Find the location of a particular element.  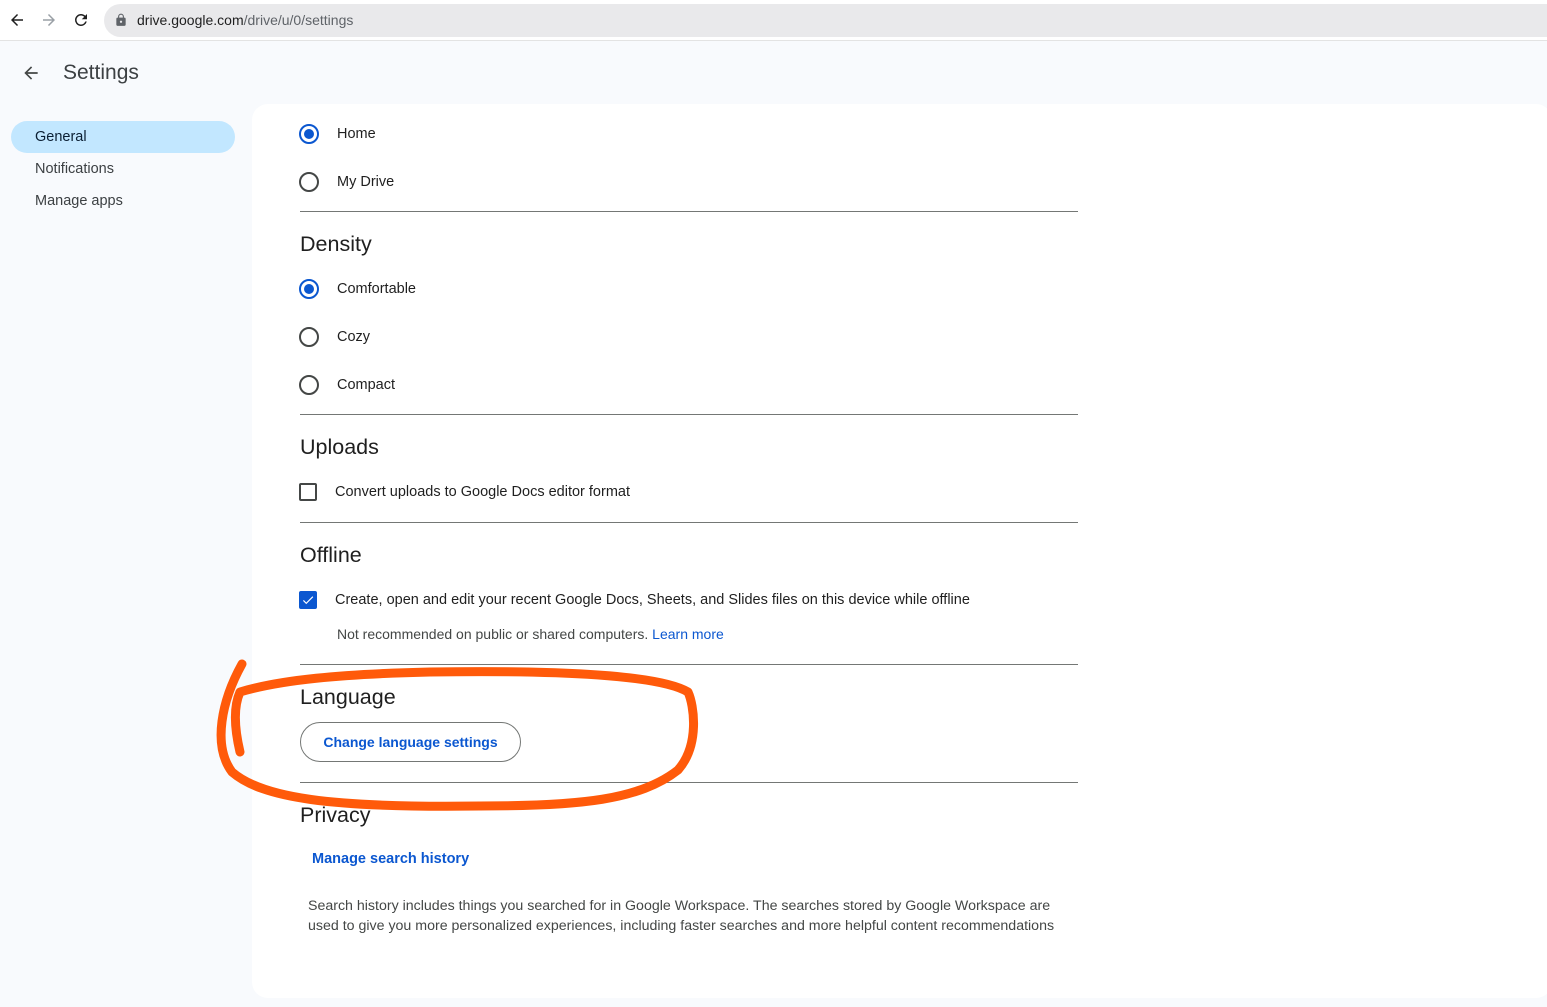

browser-reload-button is located at coordinates (81, 20).